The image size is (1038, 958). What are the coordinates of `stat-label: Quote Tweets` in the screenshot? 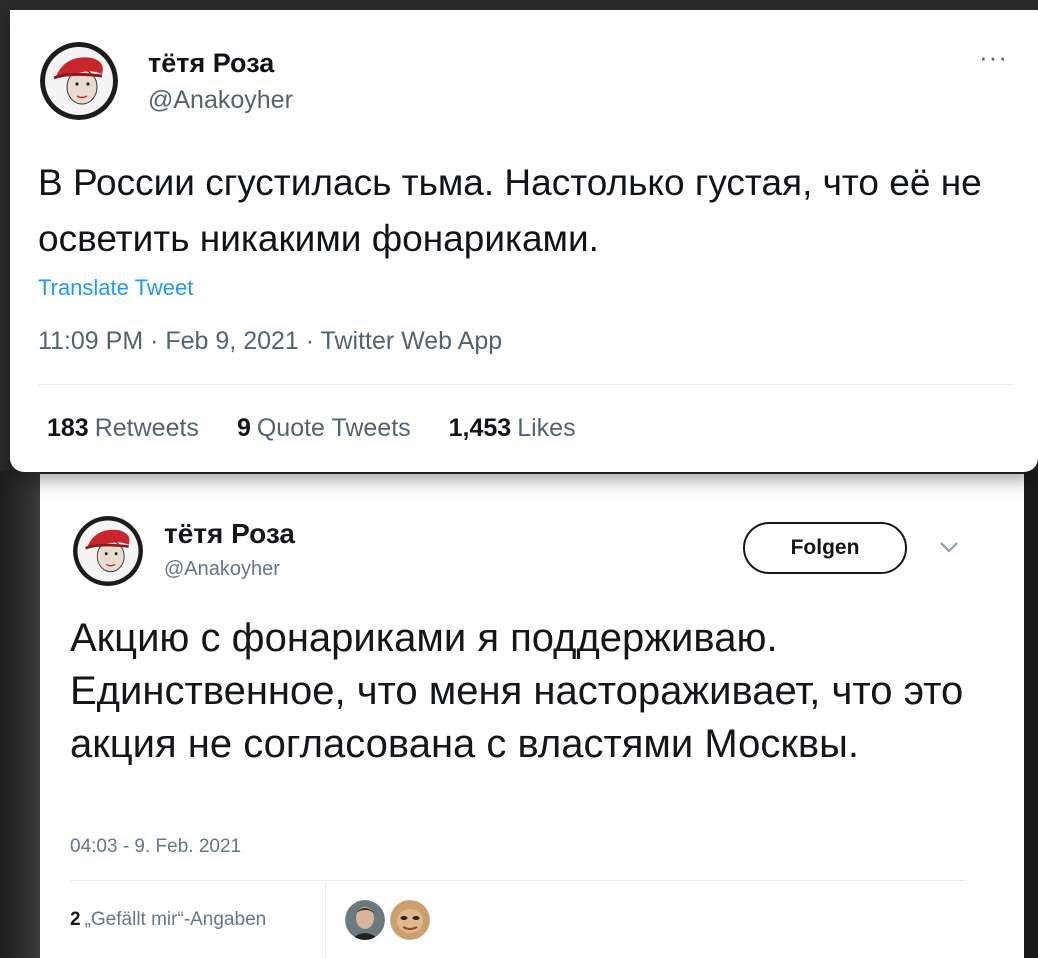 It's located at (333, 428).